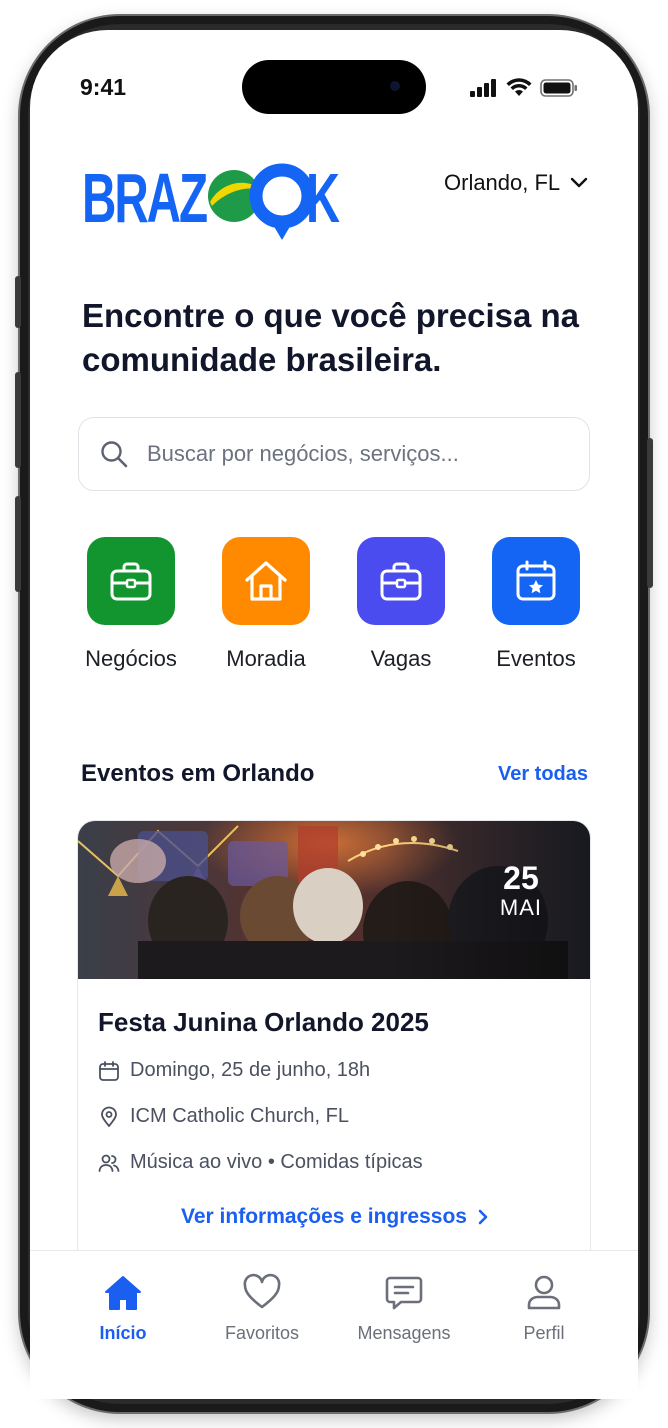 The height and width of the screenshot is (1428, 668). Describe the element at coordinates (579, 182) in the screenshot. I see `chevron-down-icon` at that location.